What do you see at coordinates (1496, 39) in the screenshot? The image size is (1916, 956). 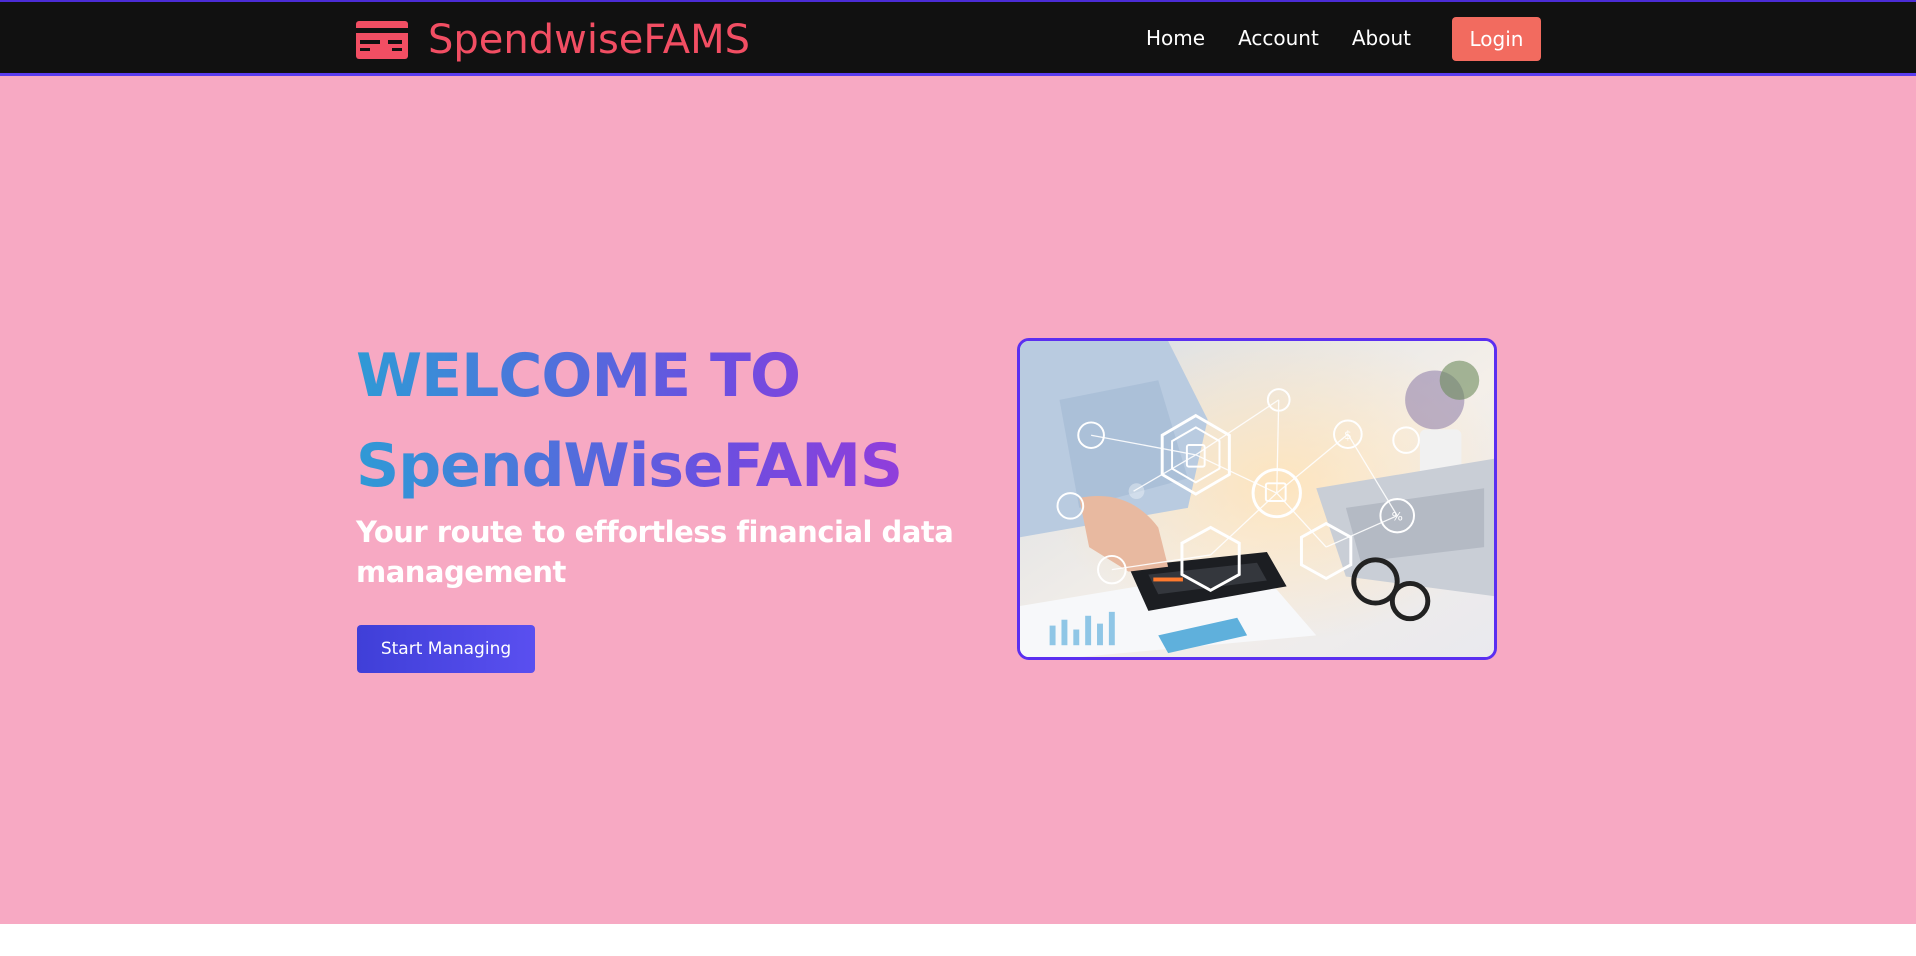 I see `login-button: Login` at bounding box center [1496, 39].